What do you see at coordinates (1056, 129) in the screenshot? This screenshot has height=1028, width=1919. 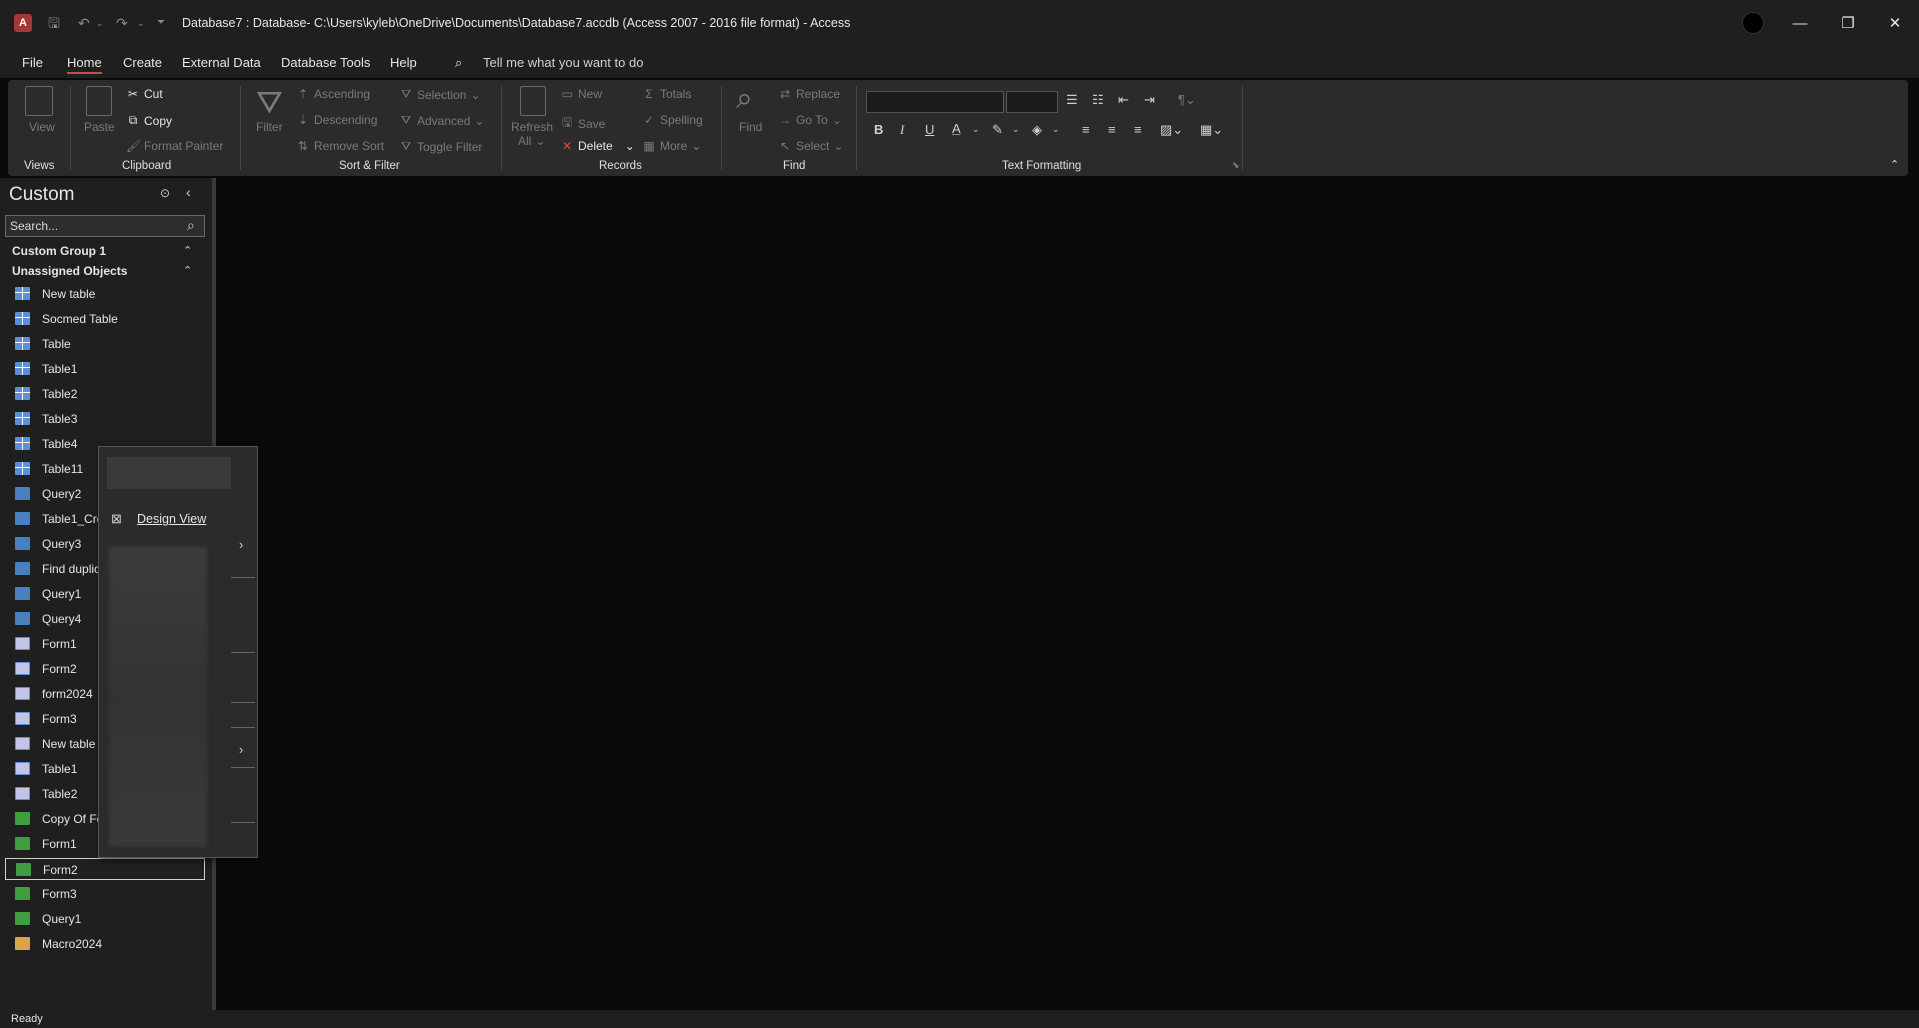 I see `fill-color-dropdown-icon: ⌄` at bounding box center [1056, 129].